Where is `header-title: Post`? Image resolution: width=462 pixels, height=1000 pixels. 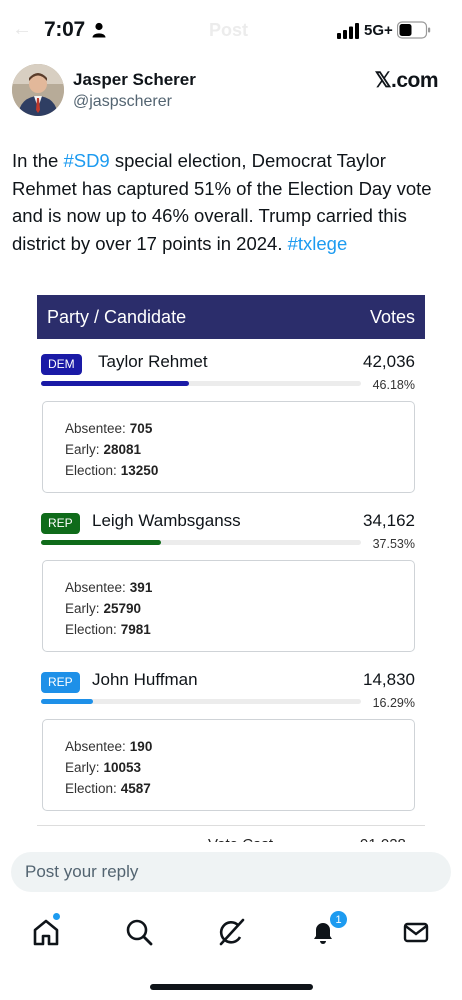 header-title: Post is located at coordinates (229, 30).